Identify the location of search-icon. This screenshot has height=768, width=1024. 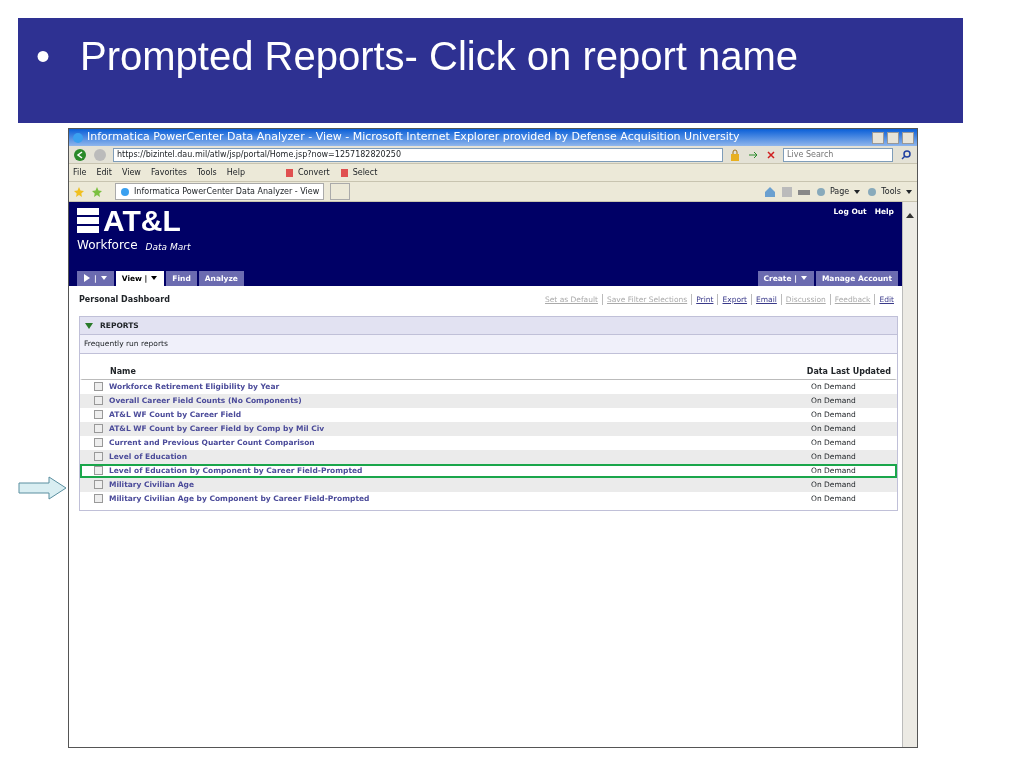
(906, 154).